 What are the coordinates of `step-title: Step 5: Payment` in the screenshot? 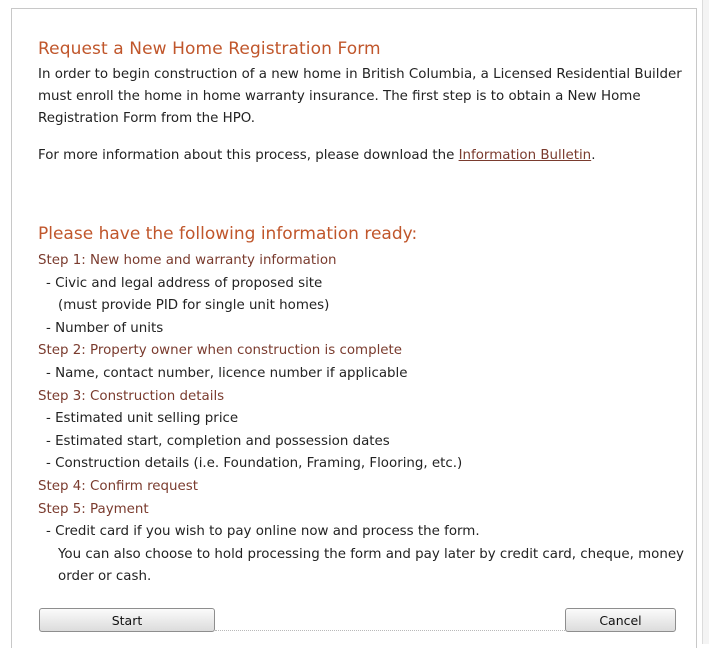 It's located at (93, 509).